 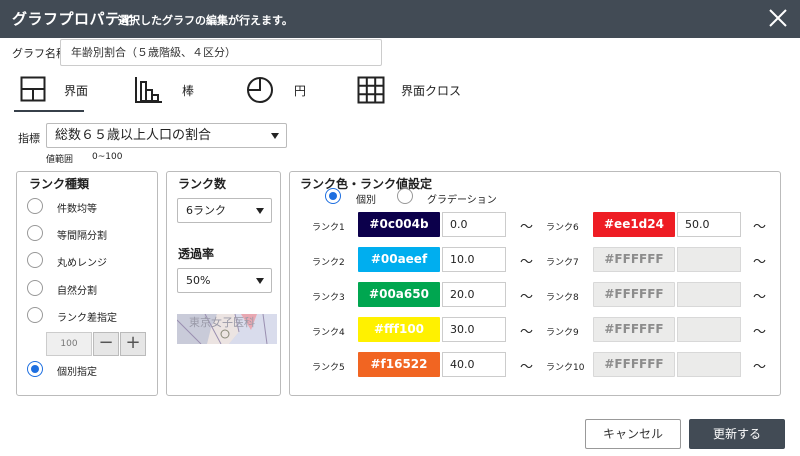 I want to click on area-layout-icon, so click(x=33, y=89).